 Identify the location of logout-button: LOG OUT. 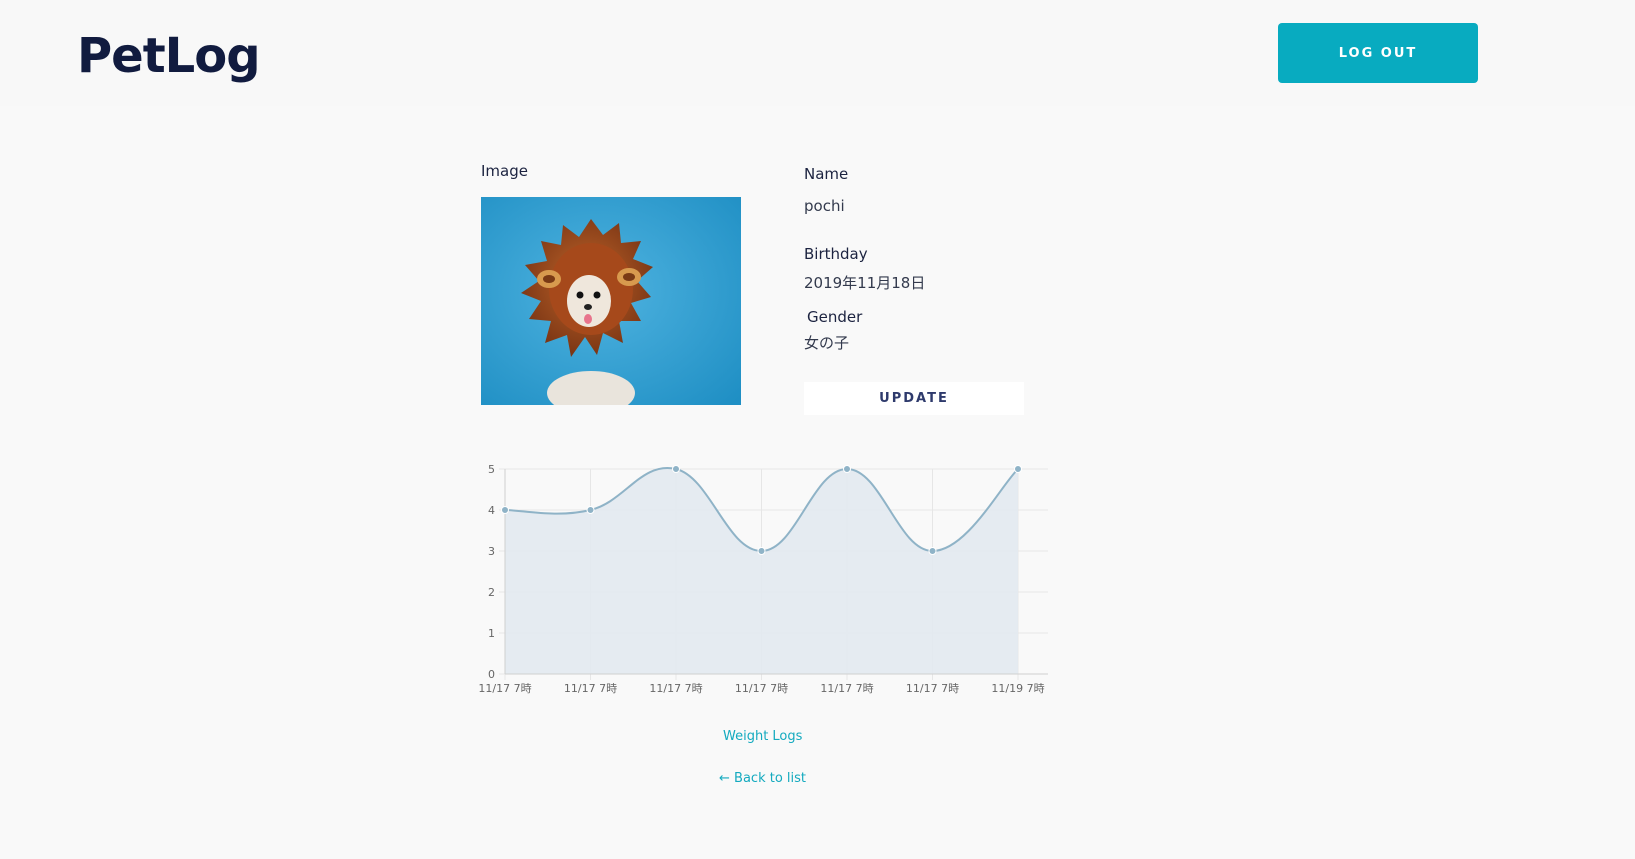
(1378, 53).